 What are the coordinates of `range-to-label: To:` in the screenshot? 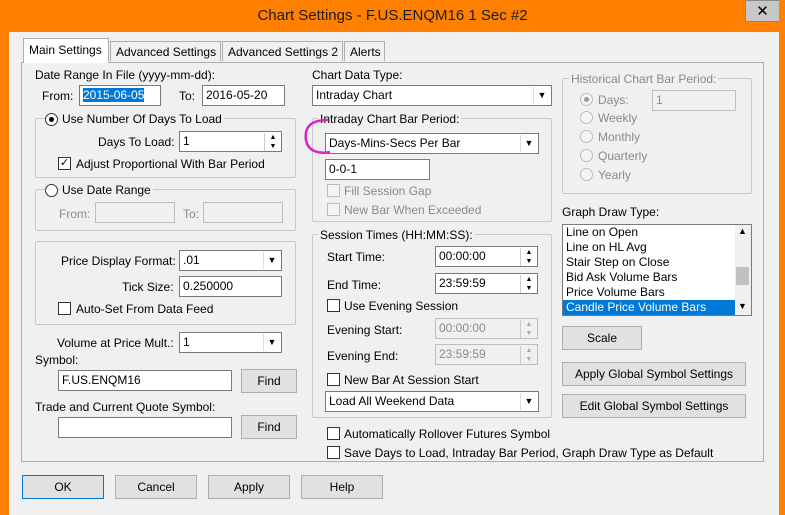 It's located at (191, 214).